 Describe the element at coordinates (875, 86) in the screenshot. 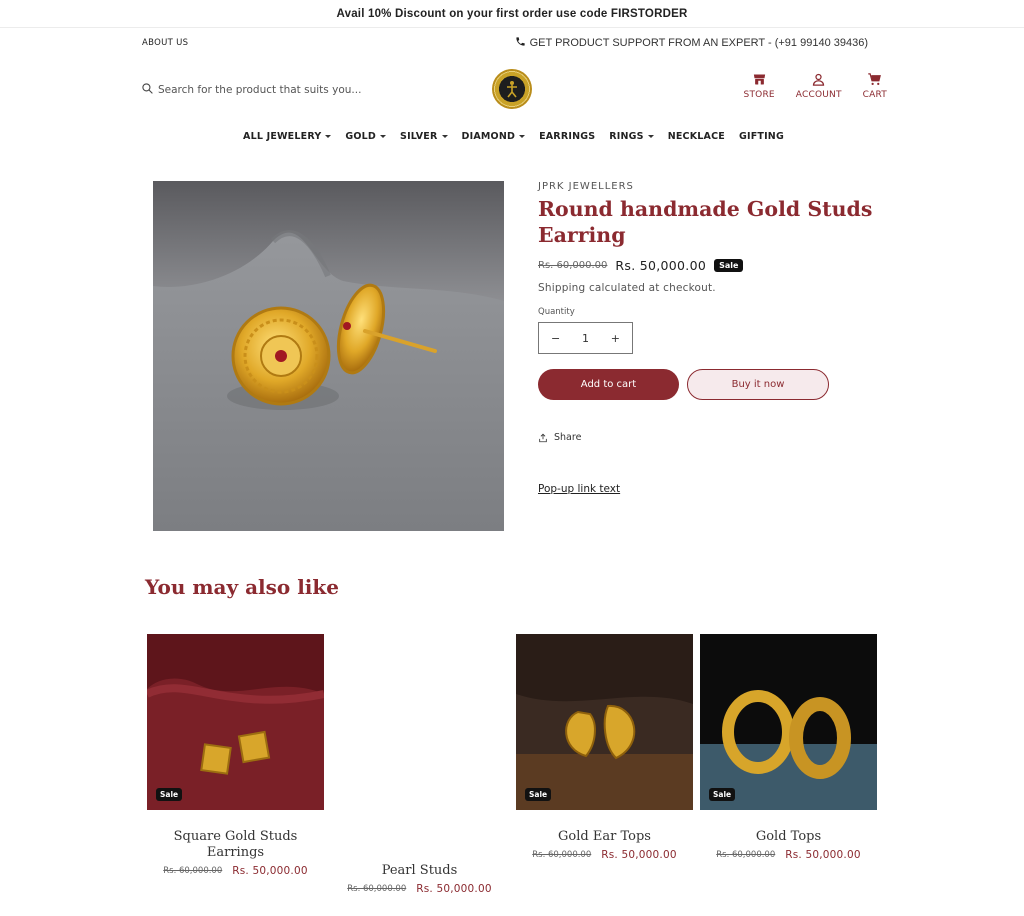

I see `cart-button: CART` at that location.